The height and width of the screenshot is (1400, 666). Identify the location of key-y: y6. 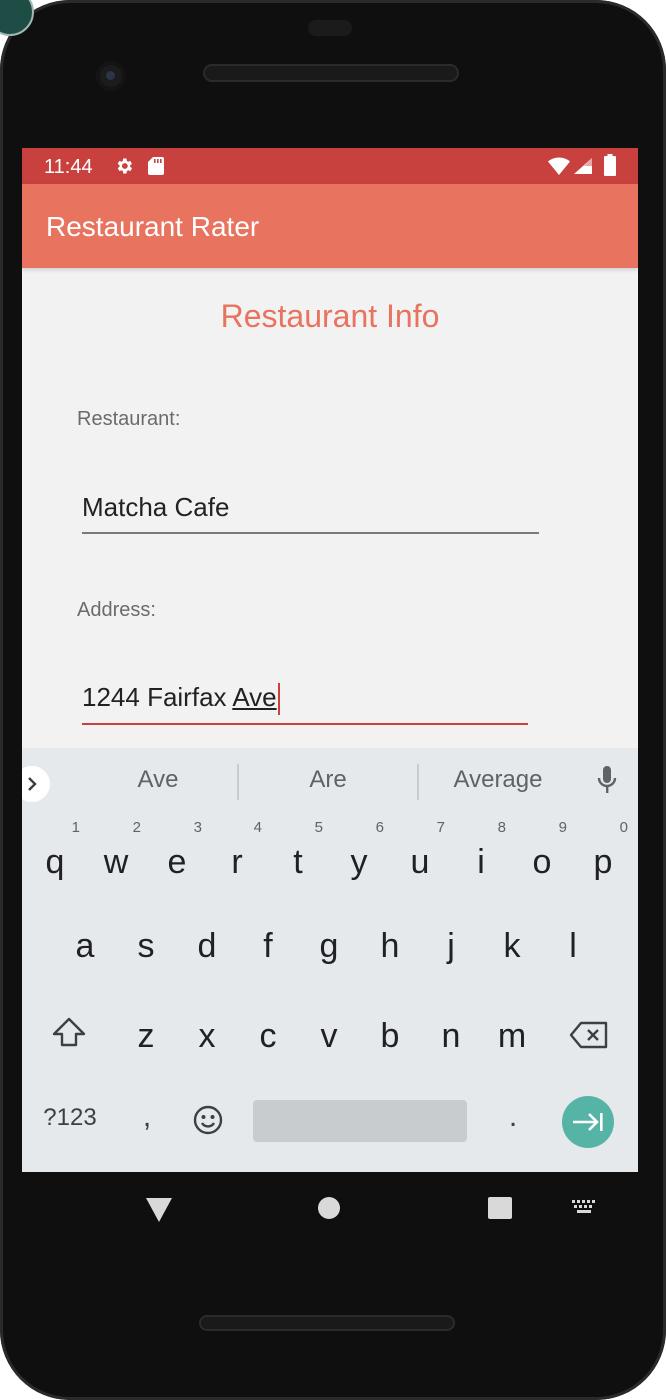
(359, 859).